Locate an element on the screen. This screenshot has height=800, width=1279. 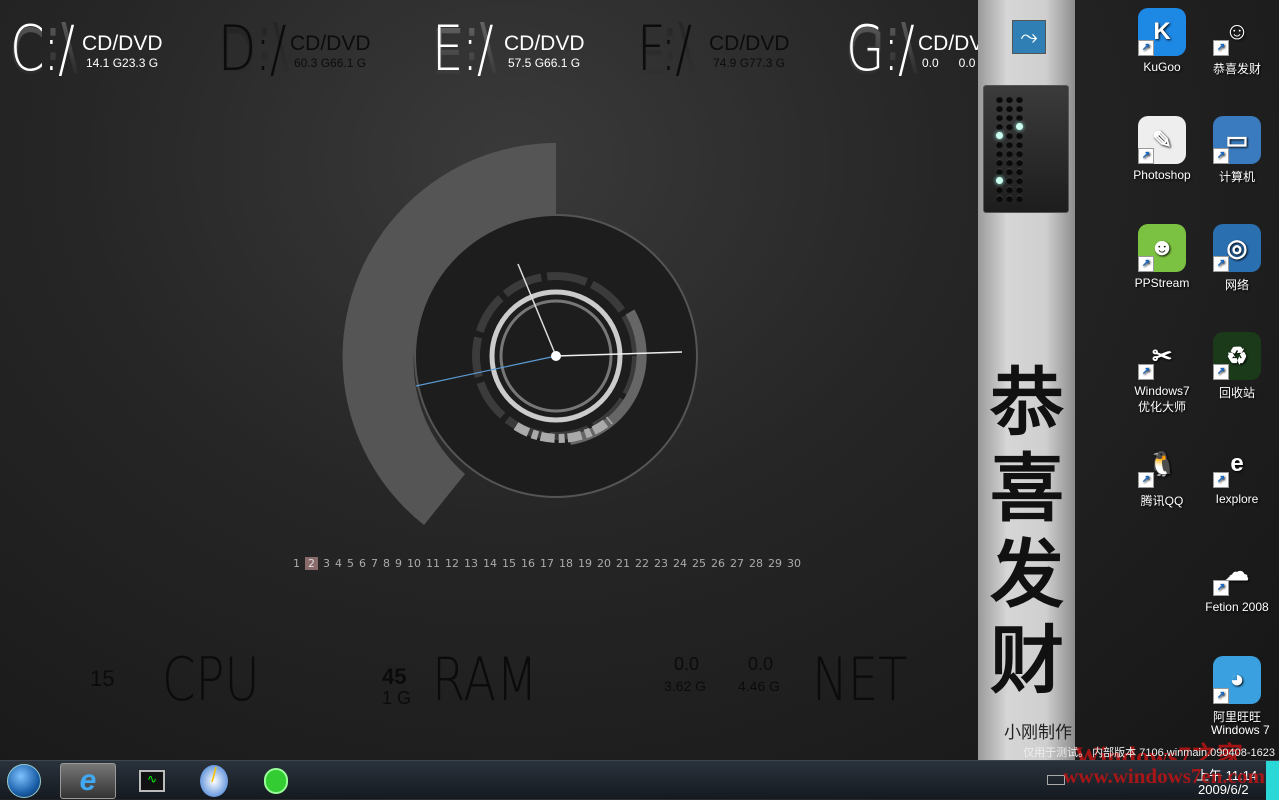
ram-label: RAM is located at coordinates (485, 680).